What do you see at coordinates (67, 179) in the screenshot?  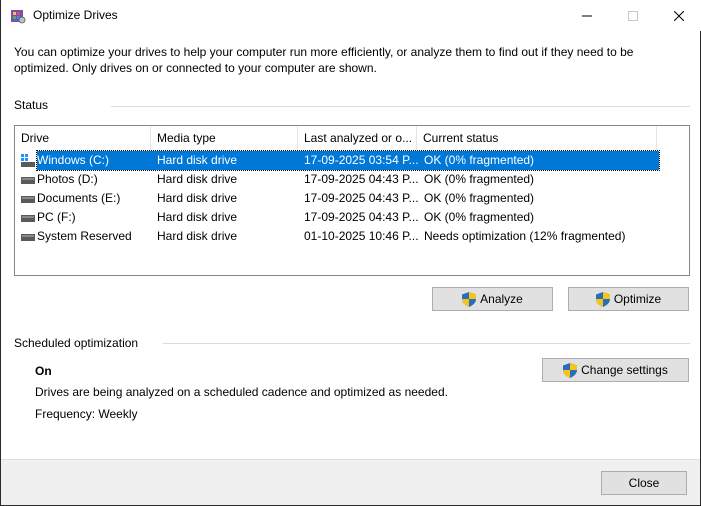 I see `drive-name: Photos (D:)` at bounding box center [67, 179].